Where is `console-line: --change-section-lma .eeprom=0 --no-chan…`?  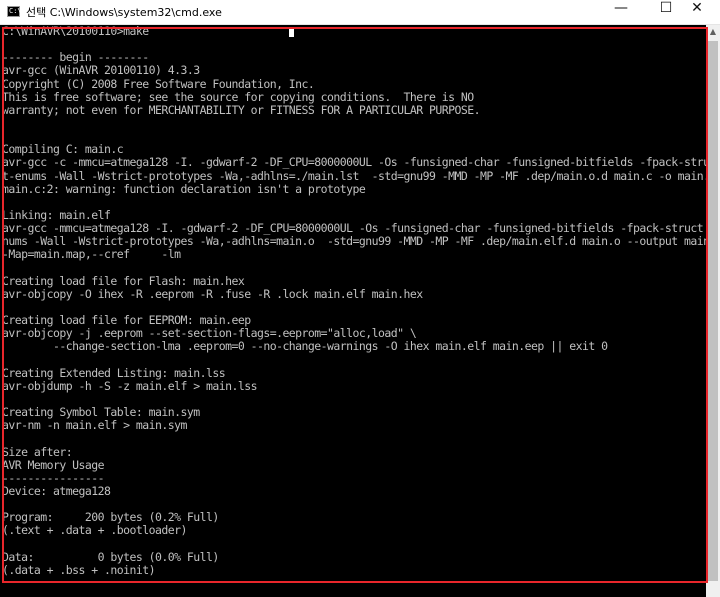
console-line: --change-section-lma .eeprom=0 --no-chan… is located at coordinates (305, 346).